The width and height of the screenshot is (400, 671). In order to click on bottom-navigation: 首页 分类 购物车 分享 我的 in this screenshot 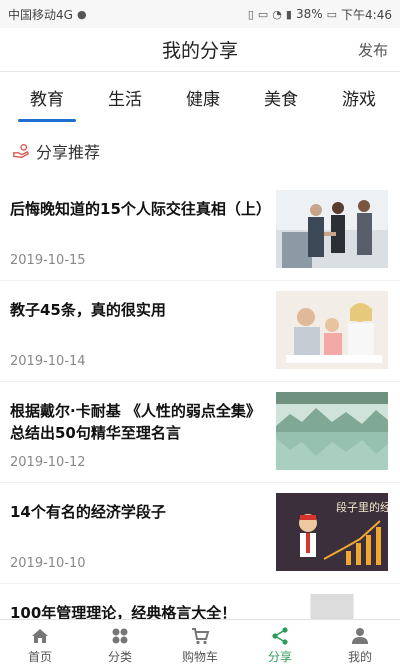, I will do `click(200, 645)`.